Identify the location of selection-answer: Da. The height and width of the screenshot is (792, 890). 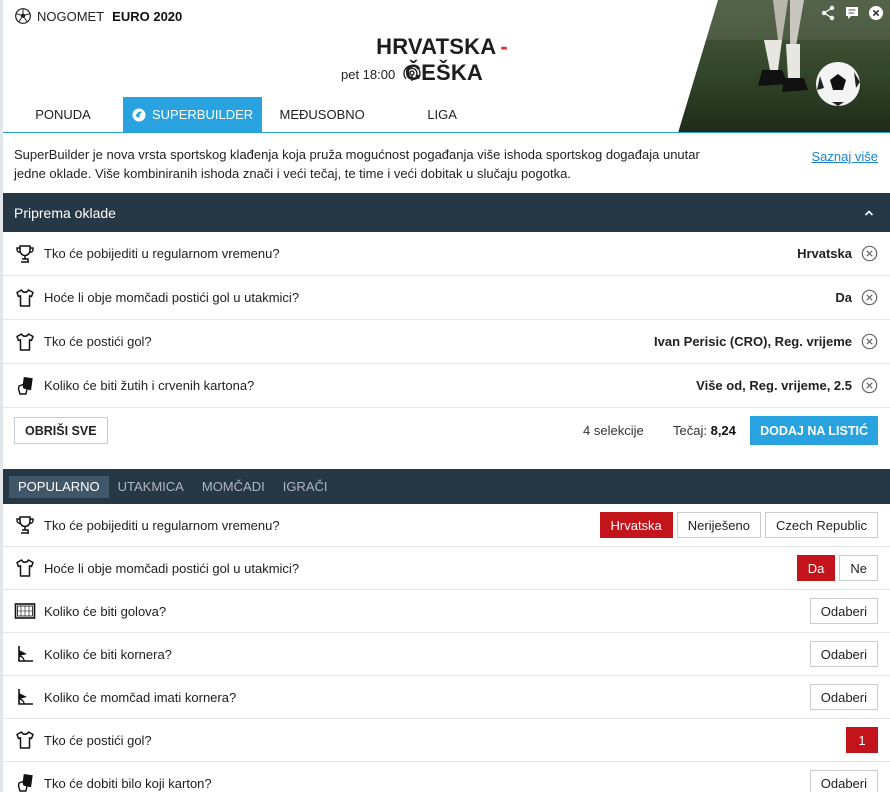
(843, 297).